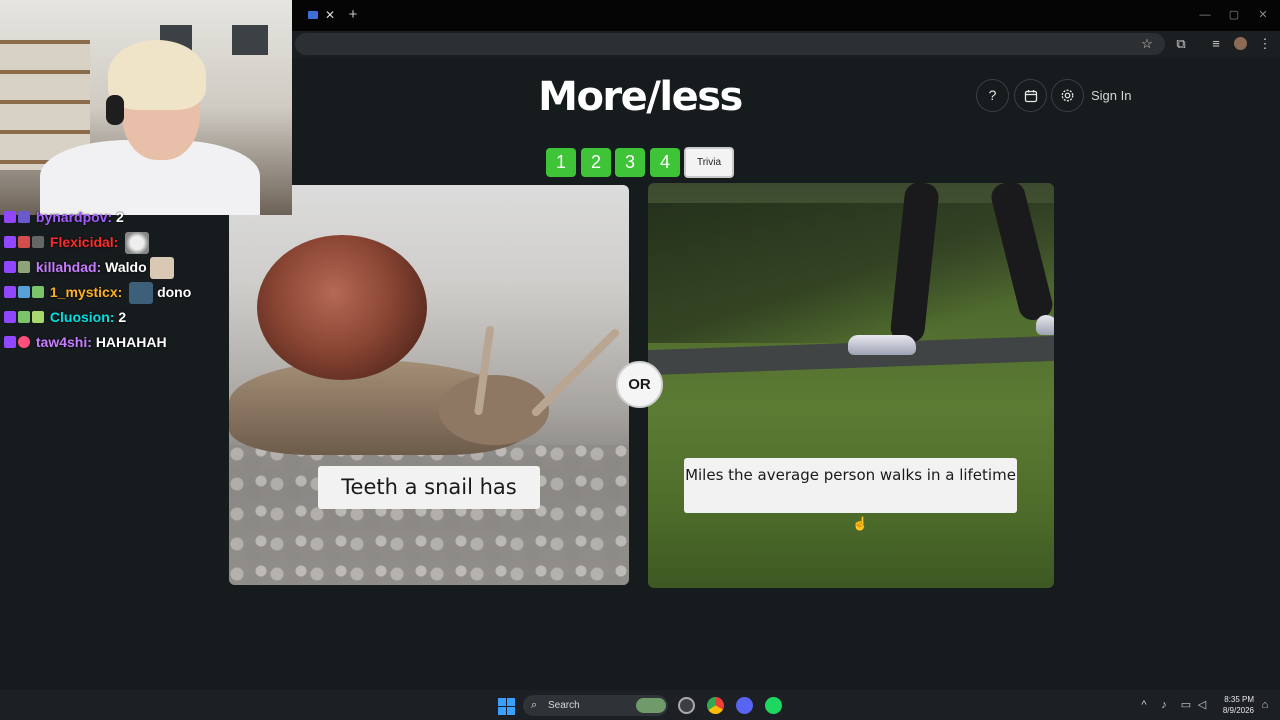 This screenshot has width=1280, height=720. Describe the element at coordinates (1181, 44) in the screenshot. I see `extensions-icon: ⧉` at that location.